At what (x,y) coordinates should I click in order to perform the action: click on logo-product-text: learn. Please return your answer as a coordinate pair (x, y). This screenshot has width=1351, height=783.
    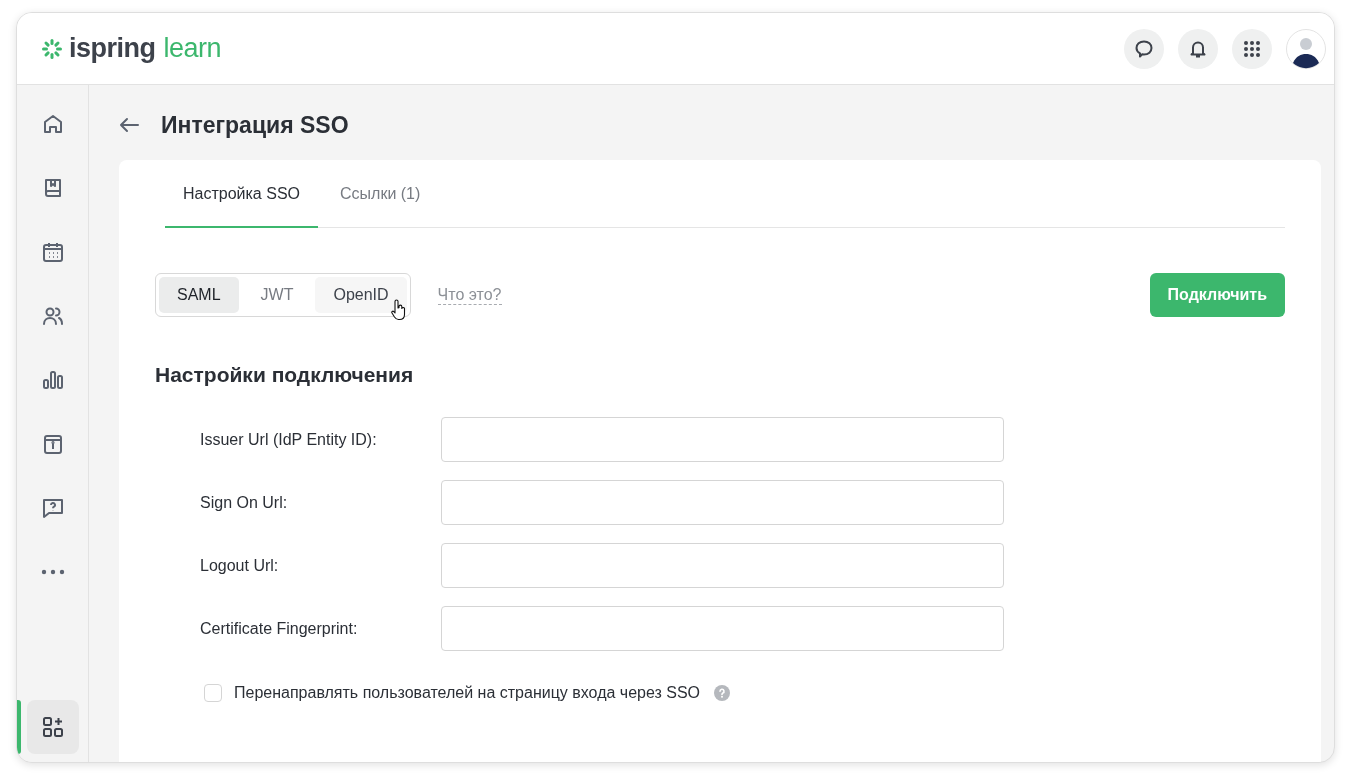
    Looking at the image, I should click on (192, 48).